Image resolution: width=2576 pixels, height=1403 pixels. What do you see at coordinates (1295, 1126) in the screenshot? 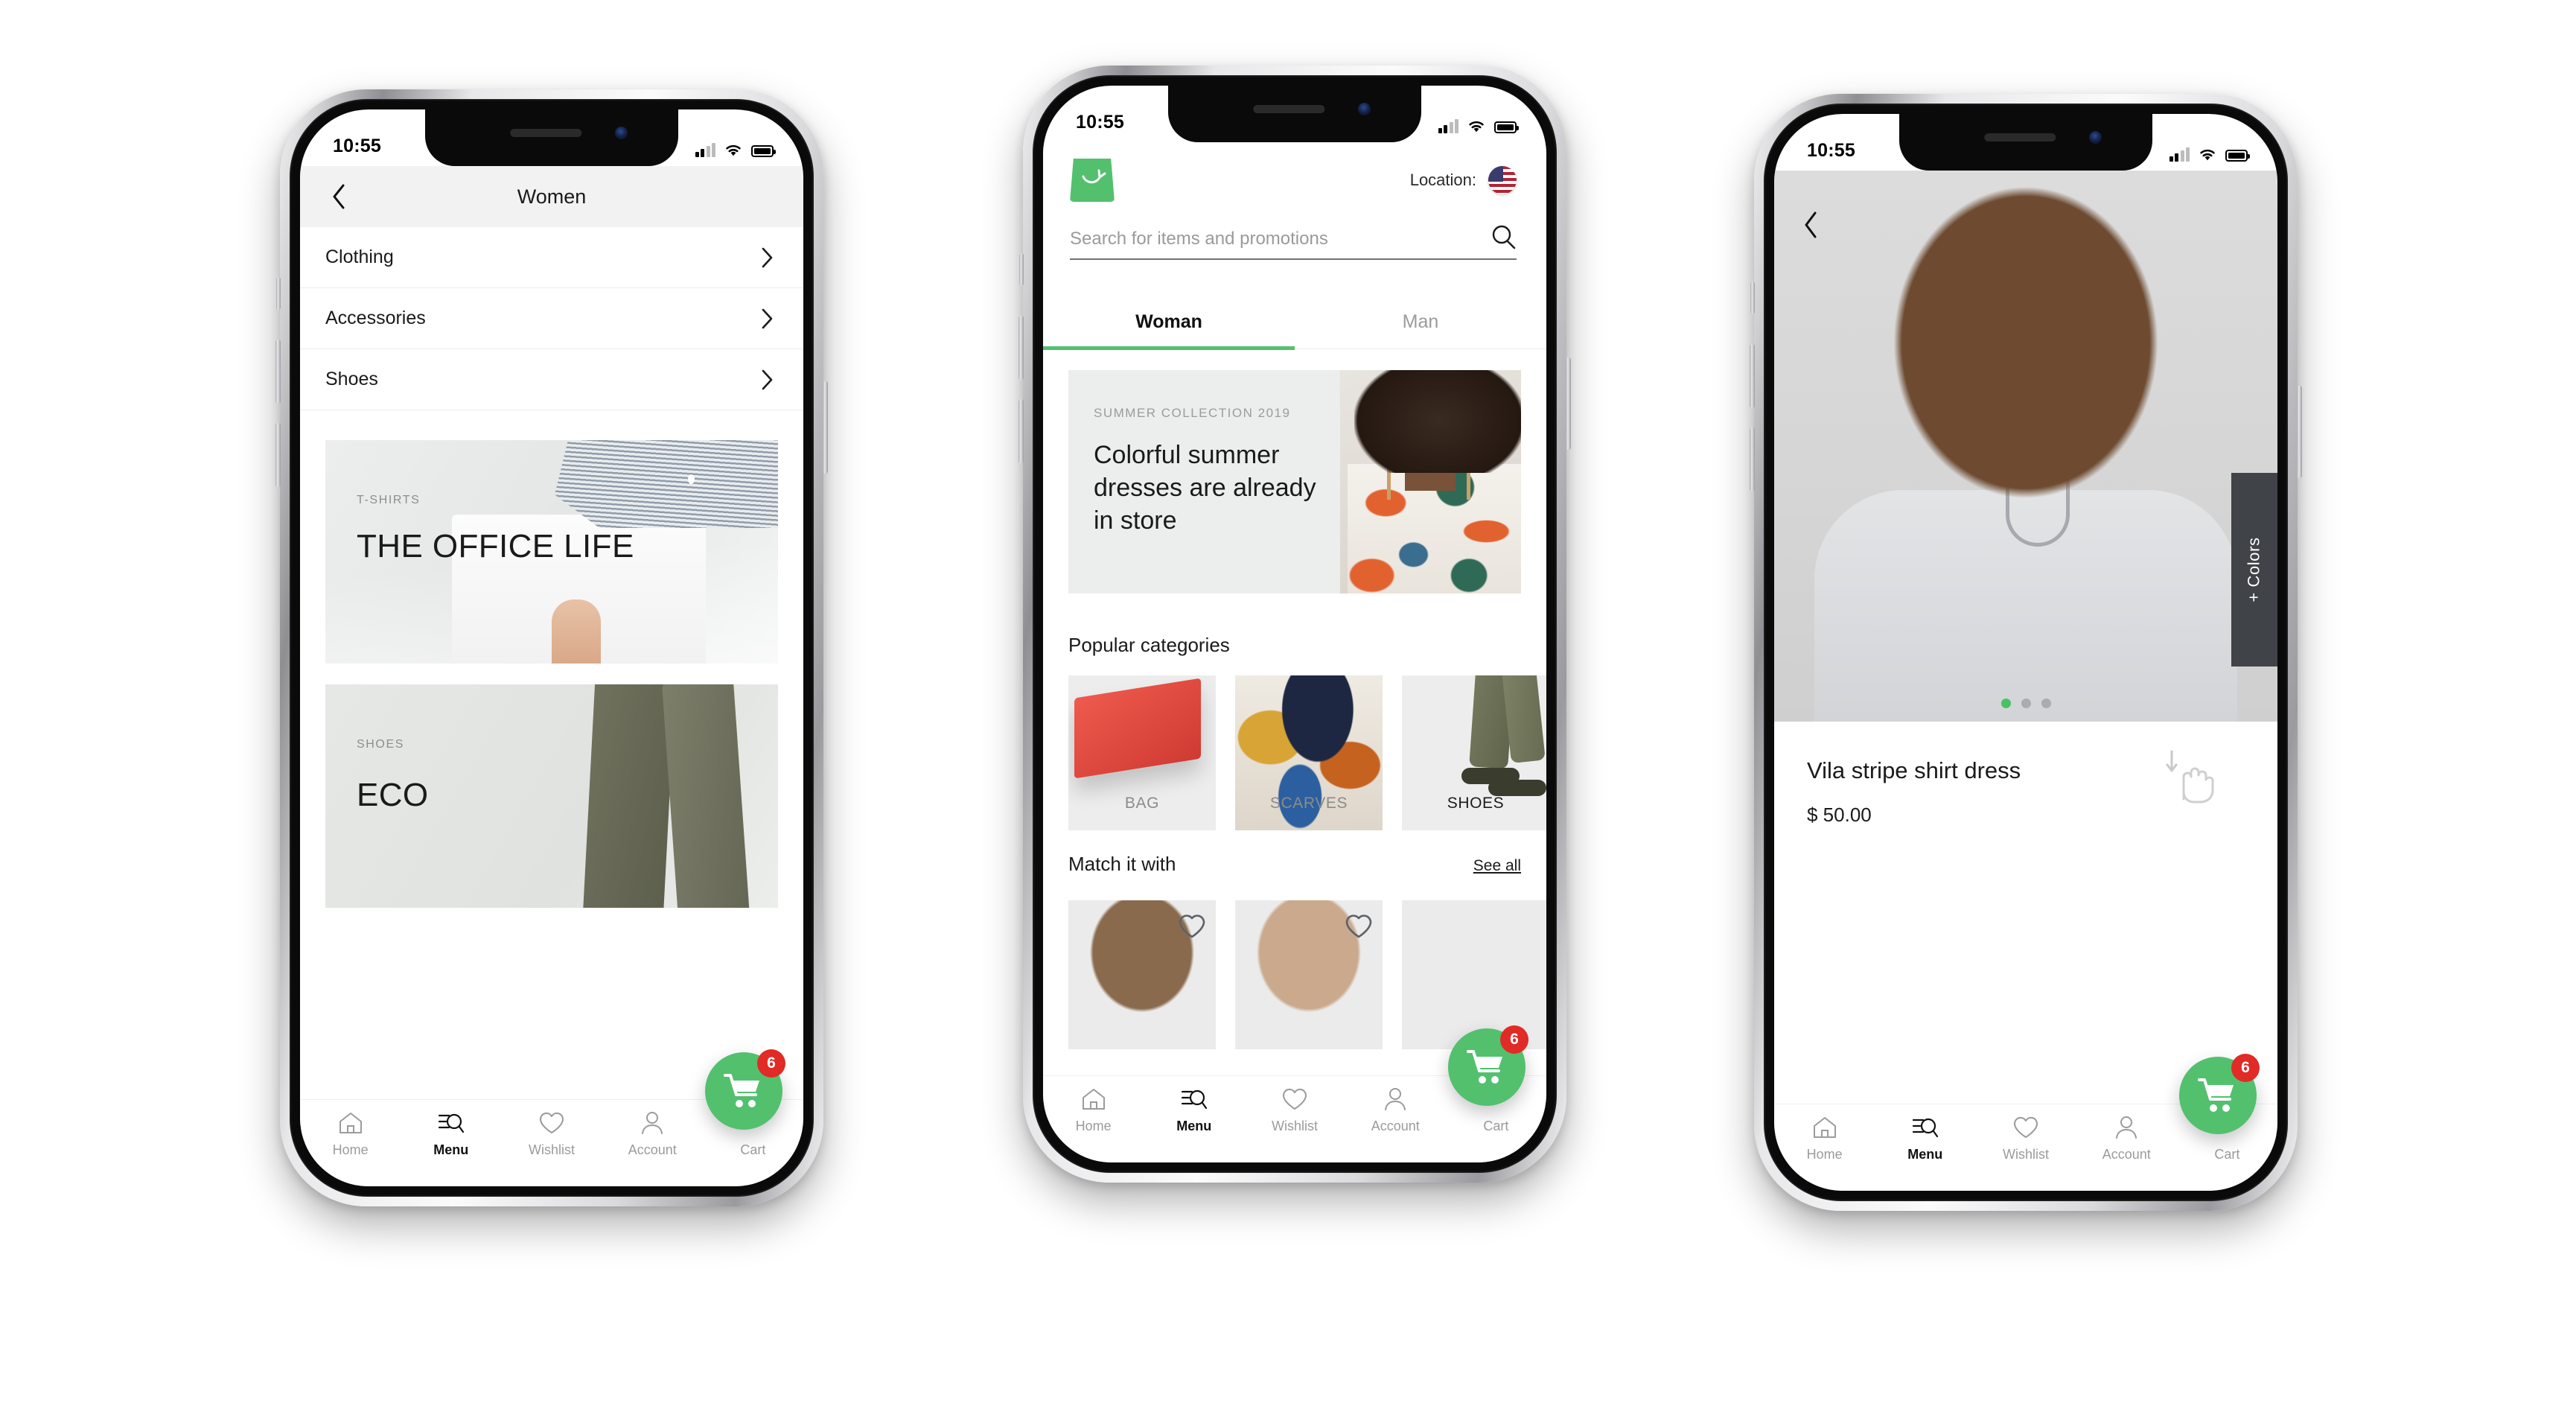
I see `tab-label: Wishlist` at bounding box center [1295, 1126].